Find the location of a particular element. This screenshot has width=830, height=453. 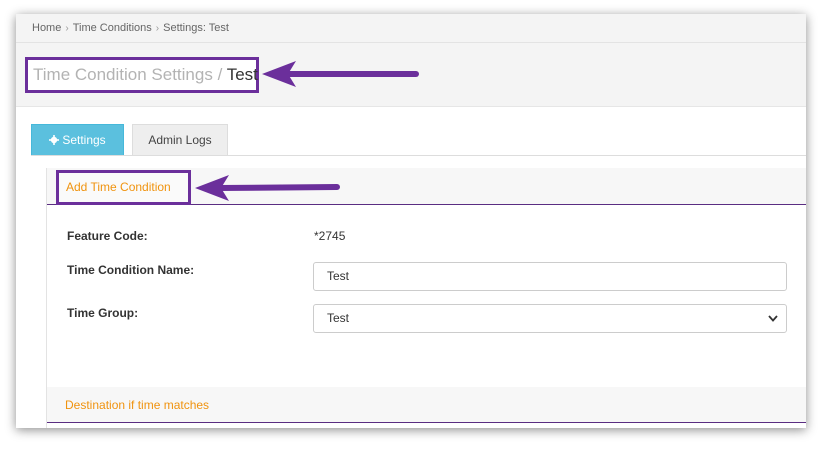

time-group-selected: Test is located at coordinates (338, 318).